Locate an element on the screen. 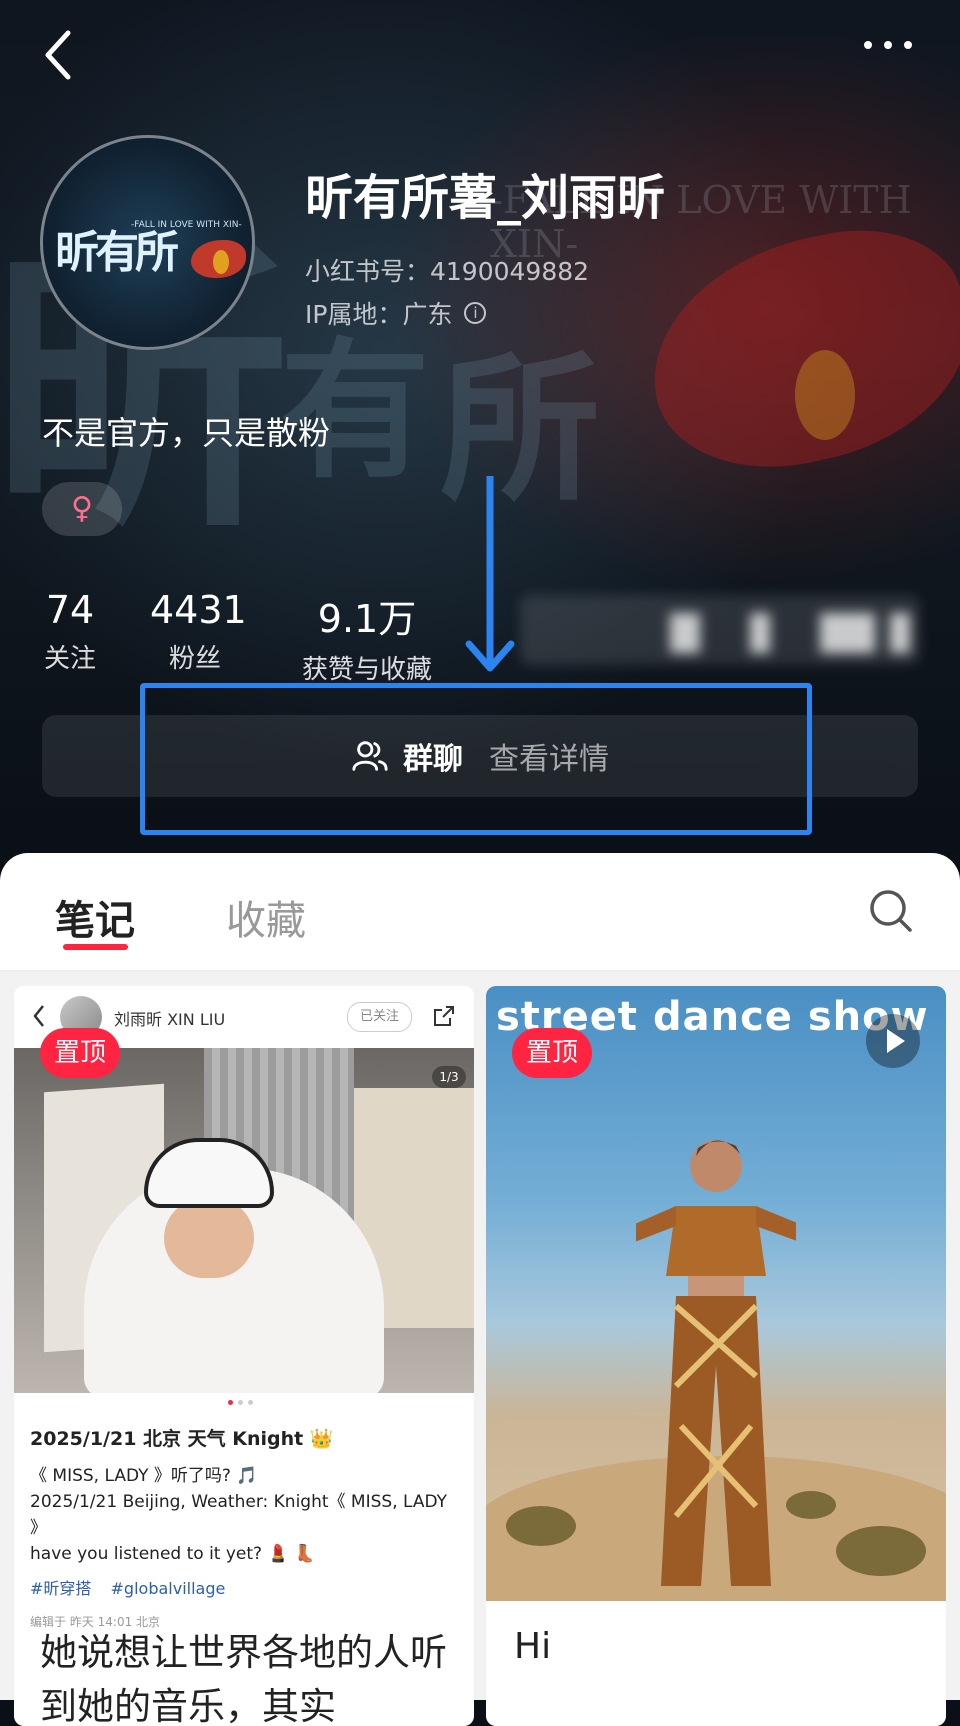  info-icon: i is located at coordinates (475, 313).